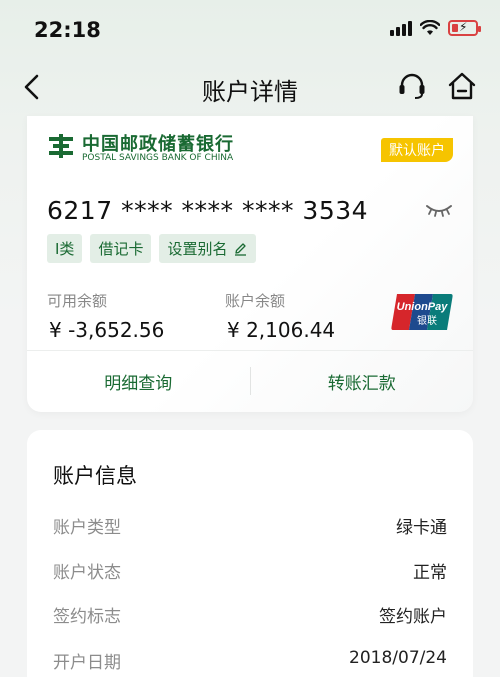 This screenshot has height=677, width=500. Describe the element at coordinates (255, 301) in the screenshot. I see `account-balance-label: 账户余额` at that location.